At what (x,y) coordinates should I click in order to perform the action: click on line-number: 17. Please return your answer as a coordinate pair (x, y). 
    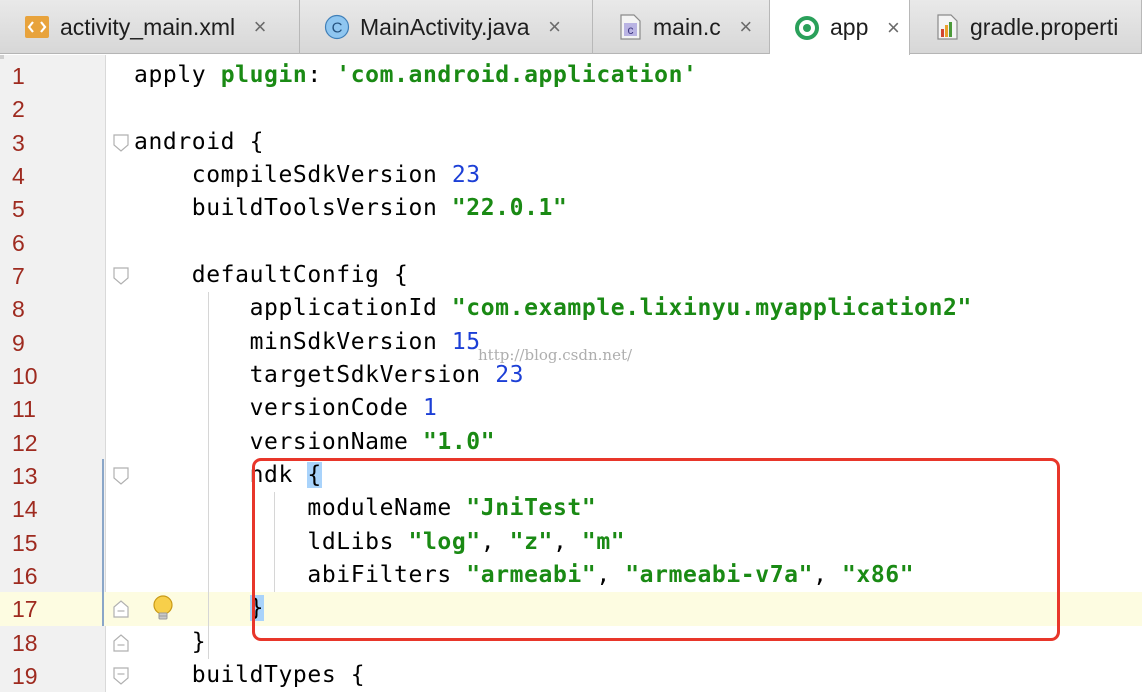
    Looking at the image, I should click on (25, 609).